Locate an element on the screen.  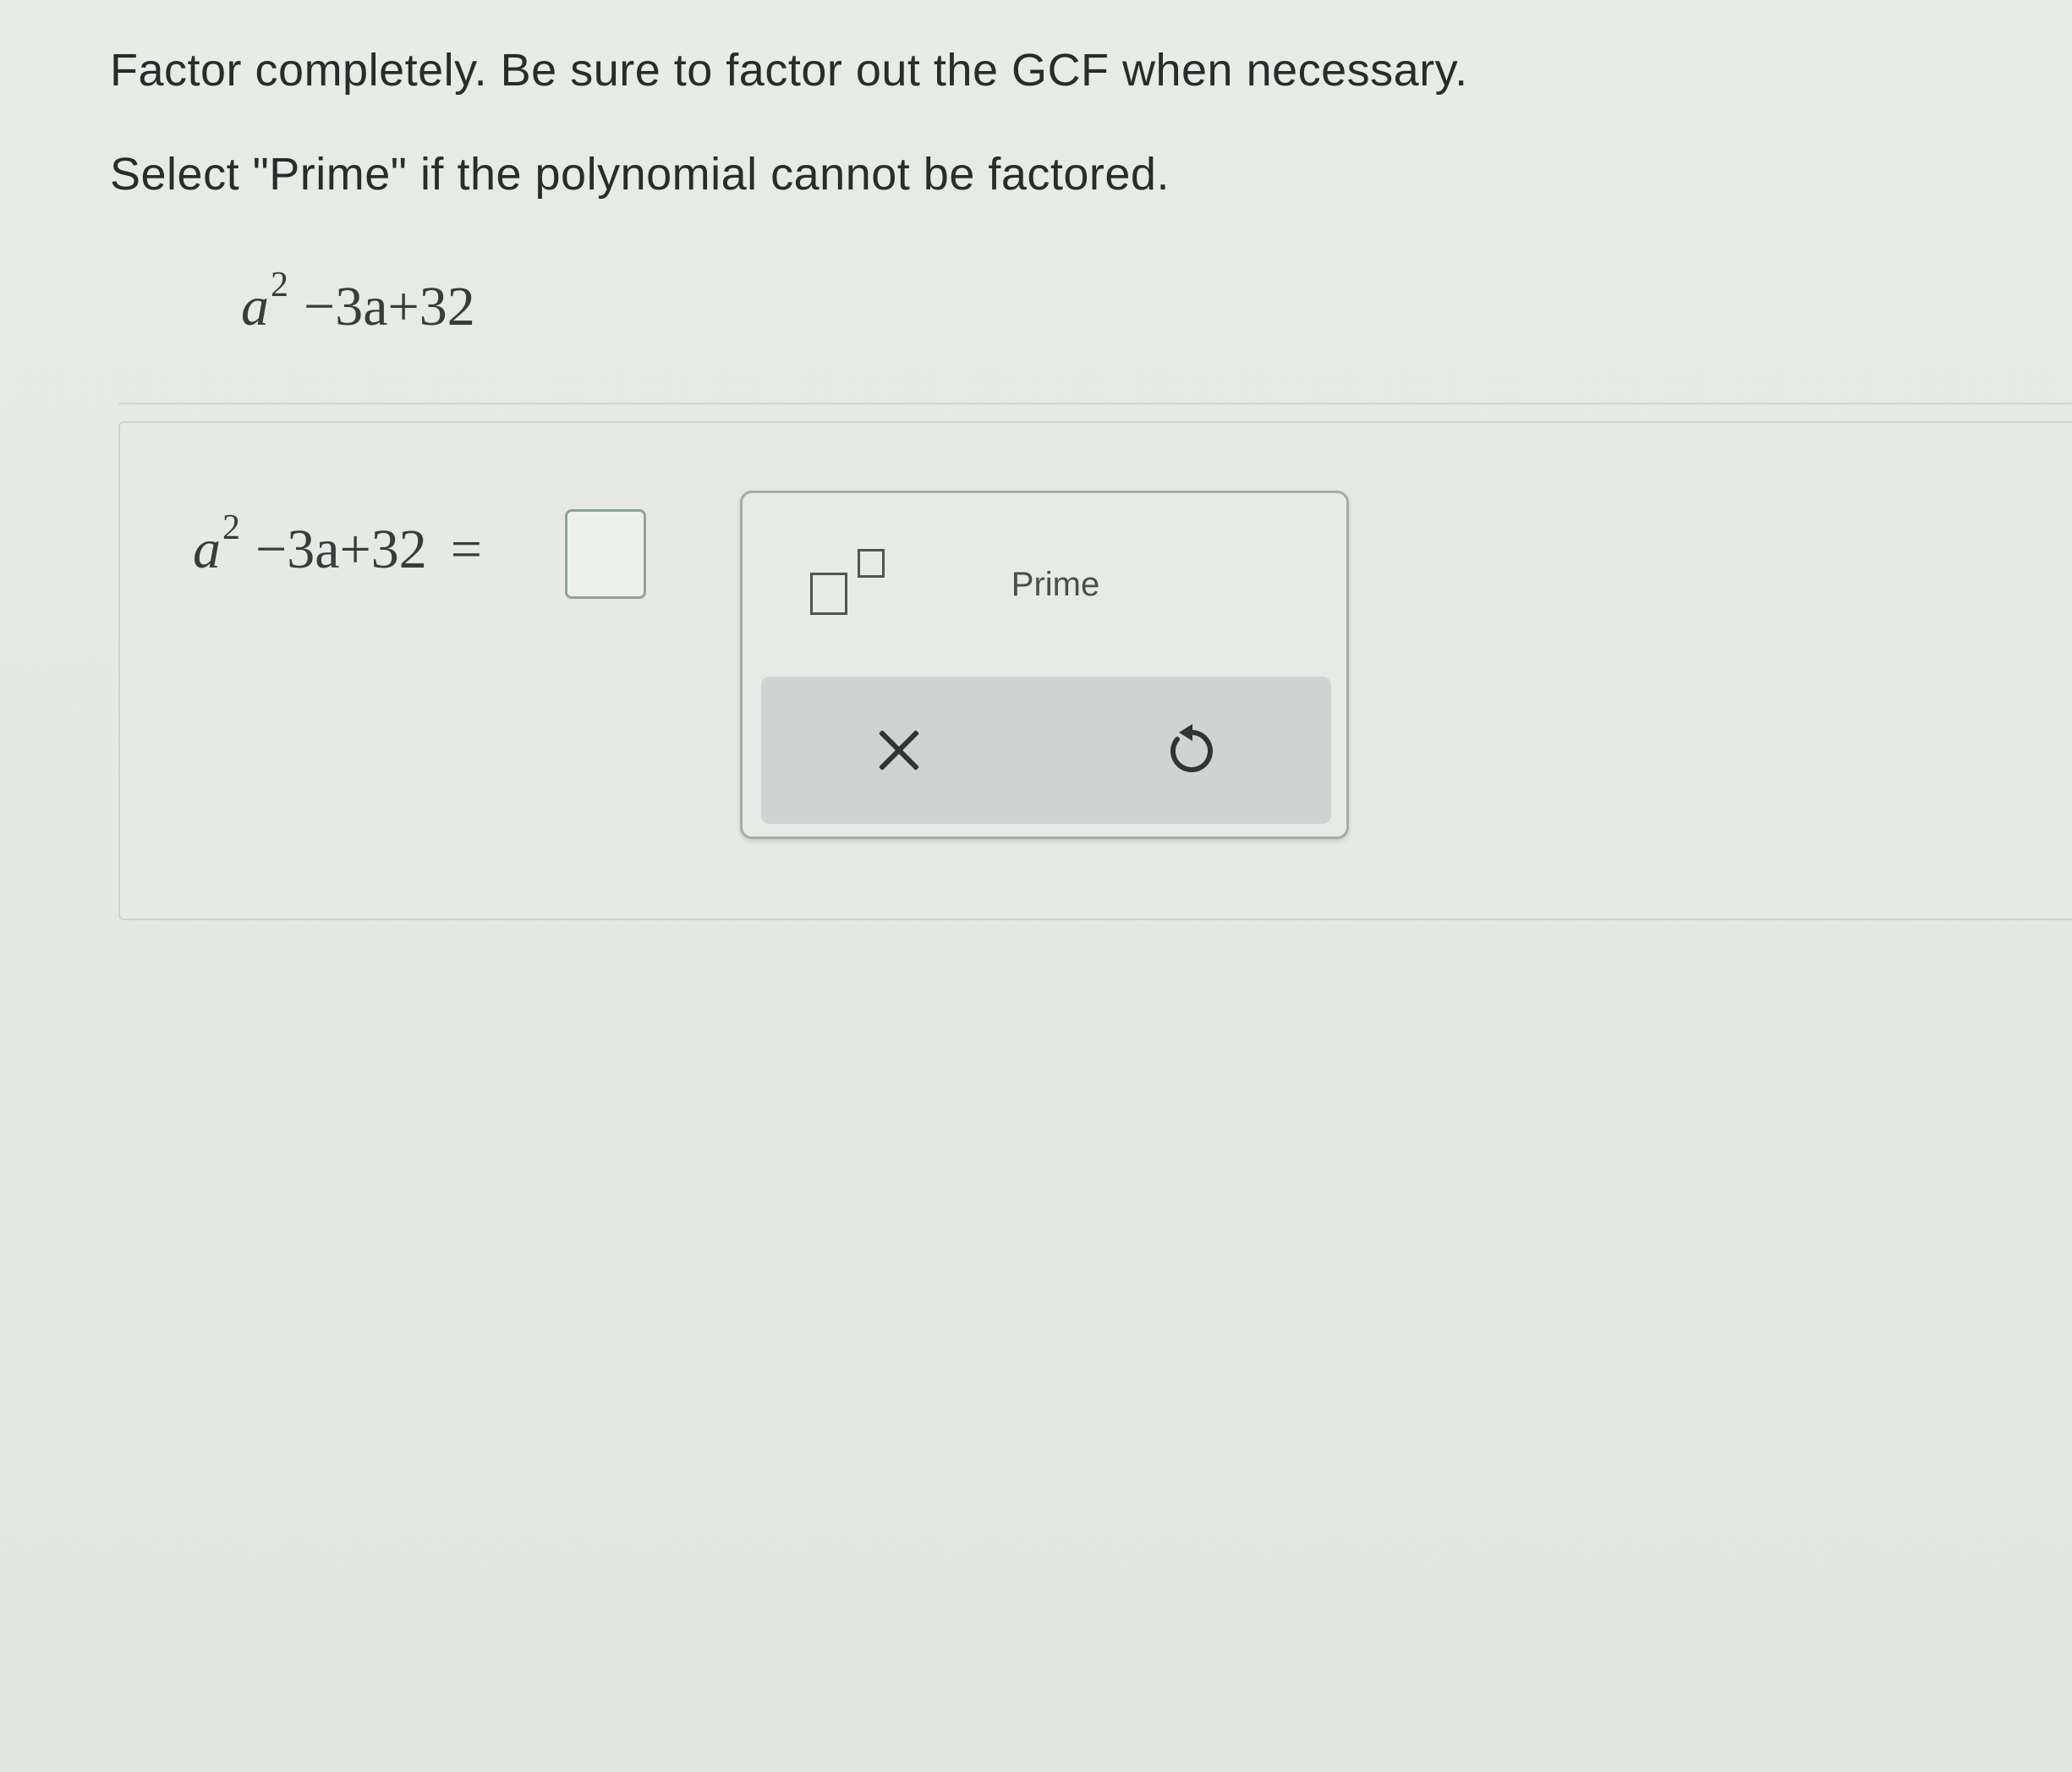
divider is located at coordinates (1095, 403).